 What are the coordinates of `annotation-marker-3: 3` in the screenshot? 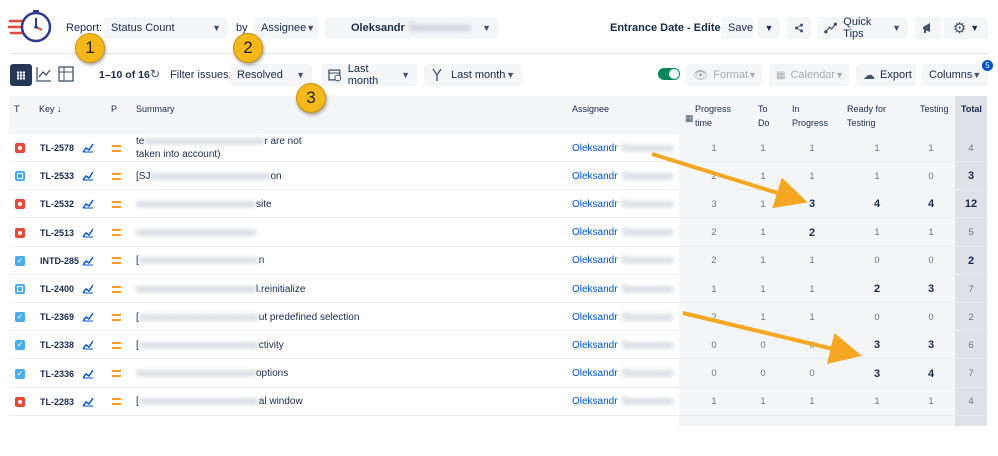 It's located at (311, 98).